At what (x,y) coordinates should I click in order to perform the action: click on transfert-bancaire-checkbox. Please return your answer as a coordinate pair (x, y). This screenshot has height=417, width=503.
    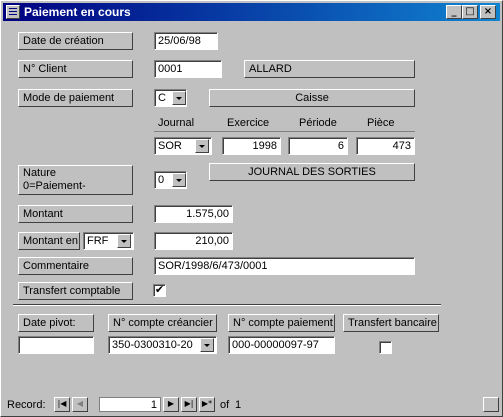
    Looking at the image, I should click on (385, 347).